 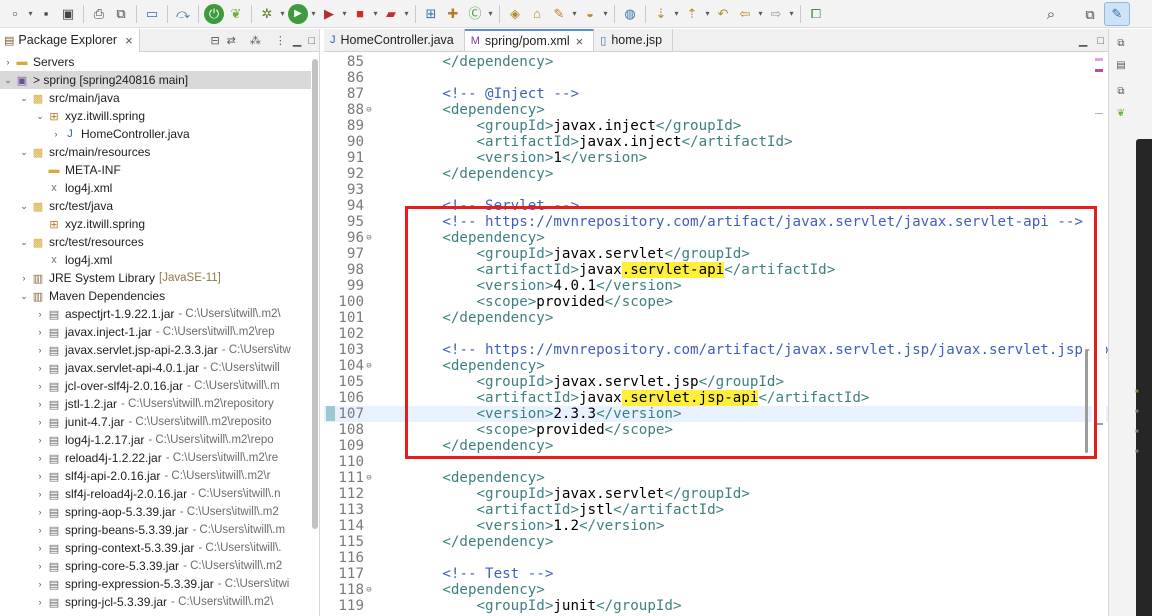 I want to click on bug-icon: ✲, so click(x=267, y=14).